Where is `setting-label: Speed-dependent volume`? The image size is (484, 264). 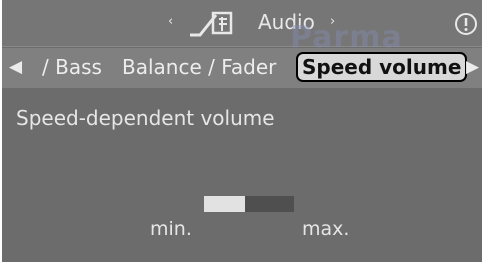 setting-label: Speed-dependent volume is located at coordinates (145, 118).